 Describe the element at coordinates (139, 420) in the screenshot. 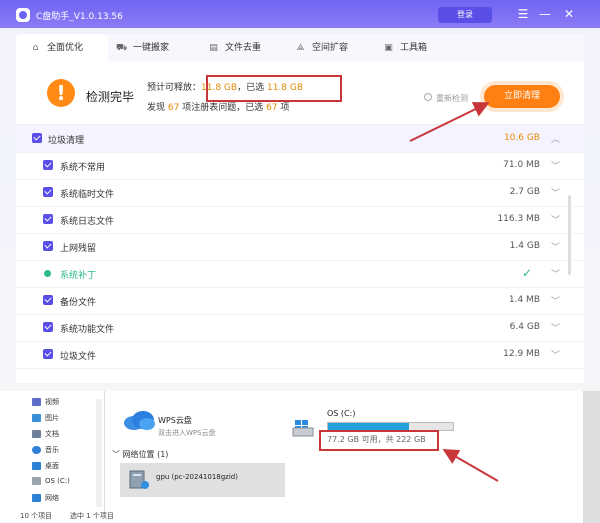

I see `cloud-icon` at that location.